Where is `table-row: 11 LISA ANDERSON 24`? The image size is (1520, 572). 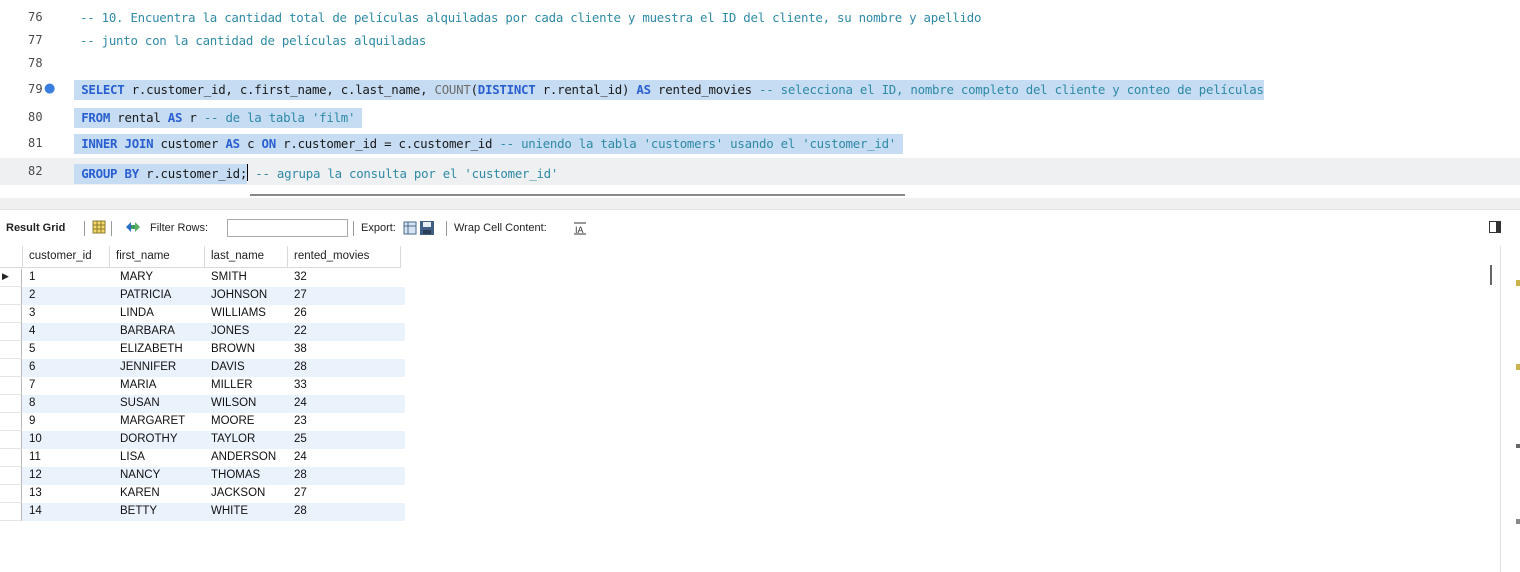 table-row: 11 LISA ANDERSON 24 is located at coordinates (202, 458).